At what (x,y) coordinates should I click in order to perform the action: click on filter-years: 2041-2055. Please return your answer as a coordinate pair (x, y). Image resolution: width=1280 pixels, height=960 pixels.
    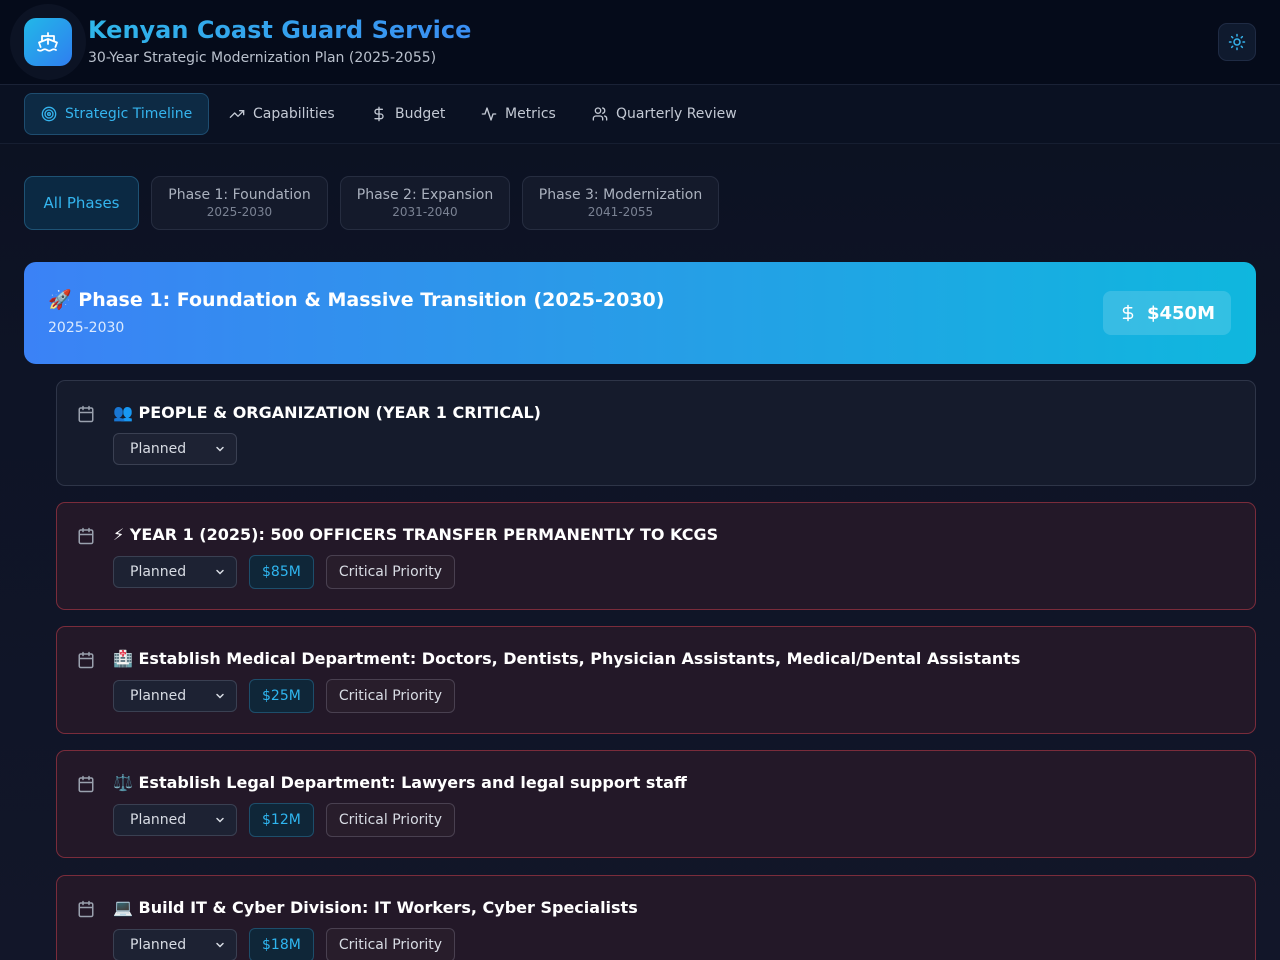
    Looking at the image, I should click on (620, 212).